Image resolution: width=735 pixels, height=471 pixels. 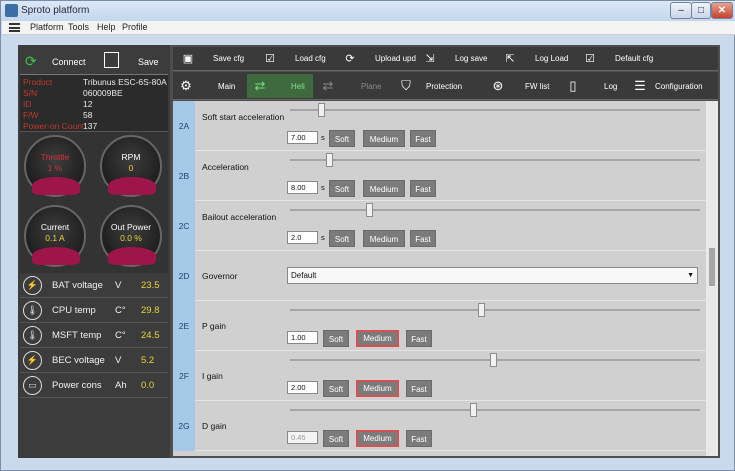 What do you see at coordinates (430, 59) in the screenshot?
I see `log-save-icon: ⇲` at bounding box center [430, 59].